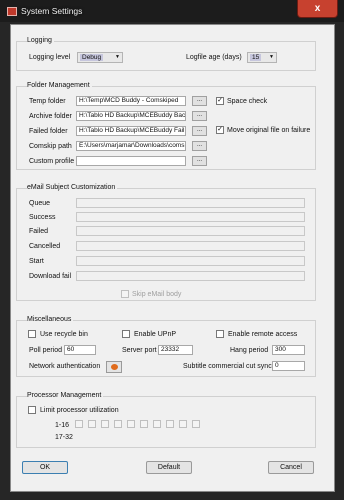  I want to click on logfile-age-label: Logfile age (days), so click(214, 57).